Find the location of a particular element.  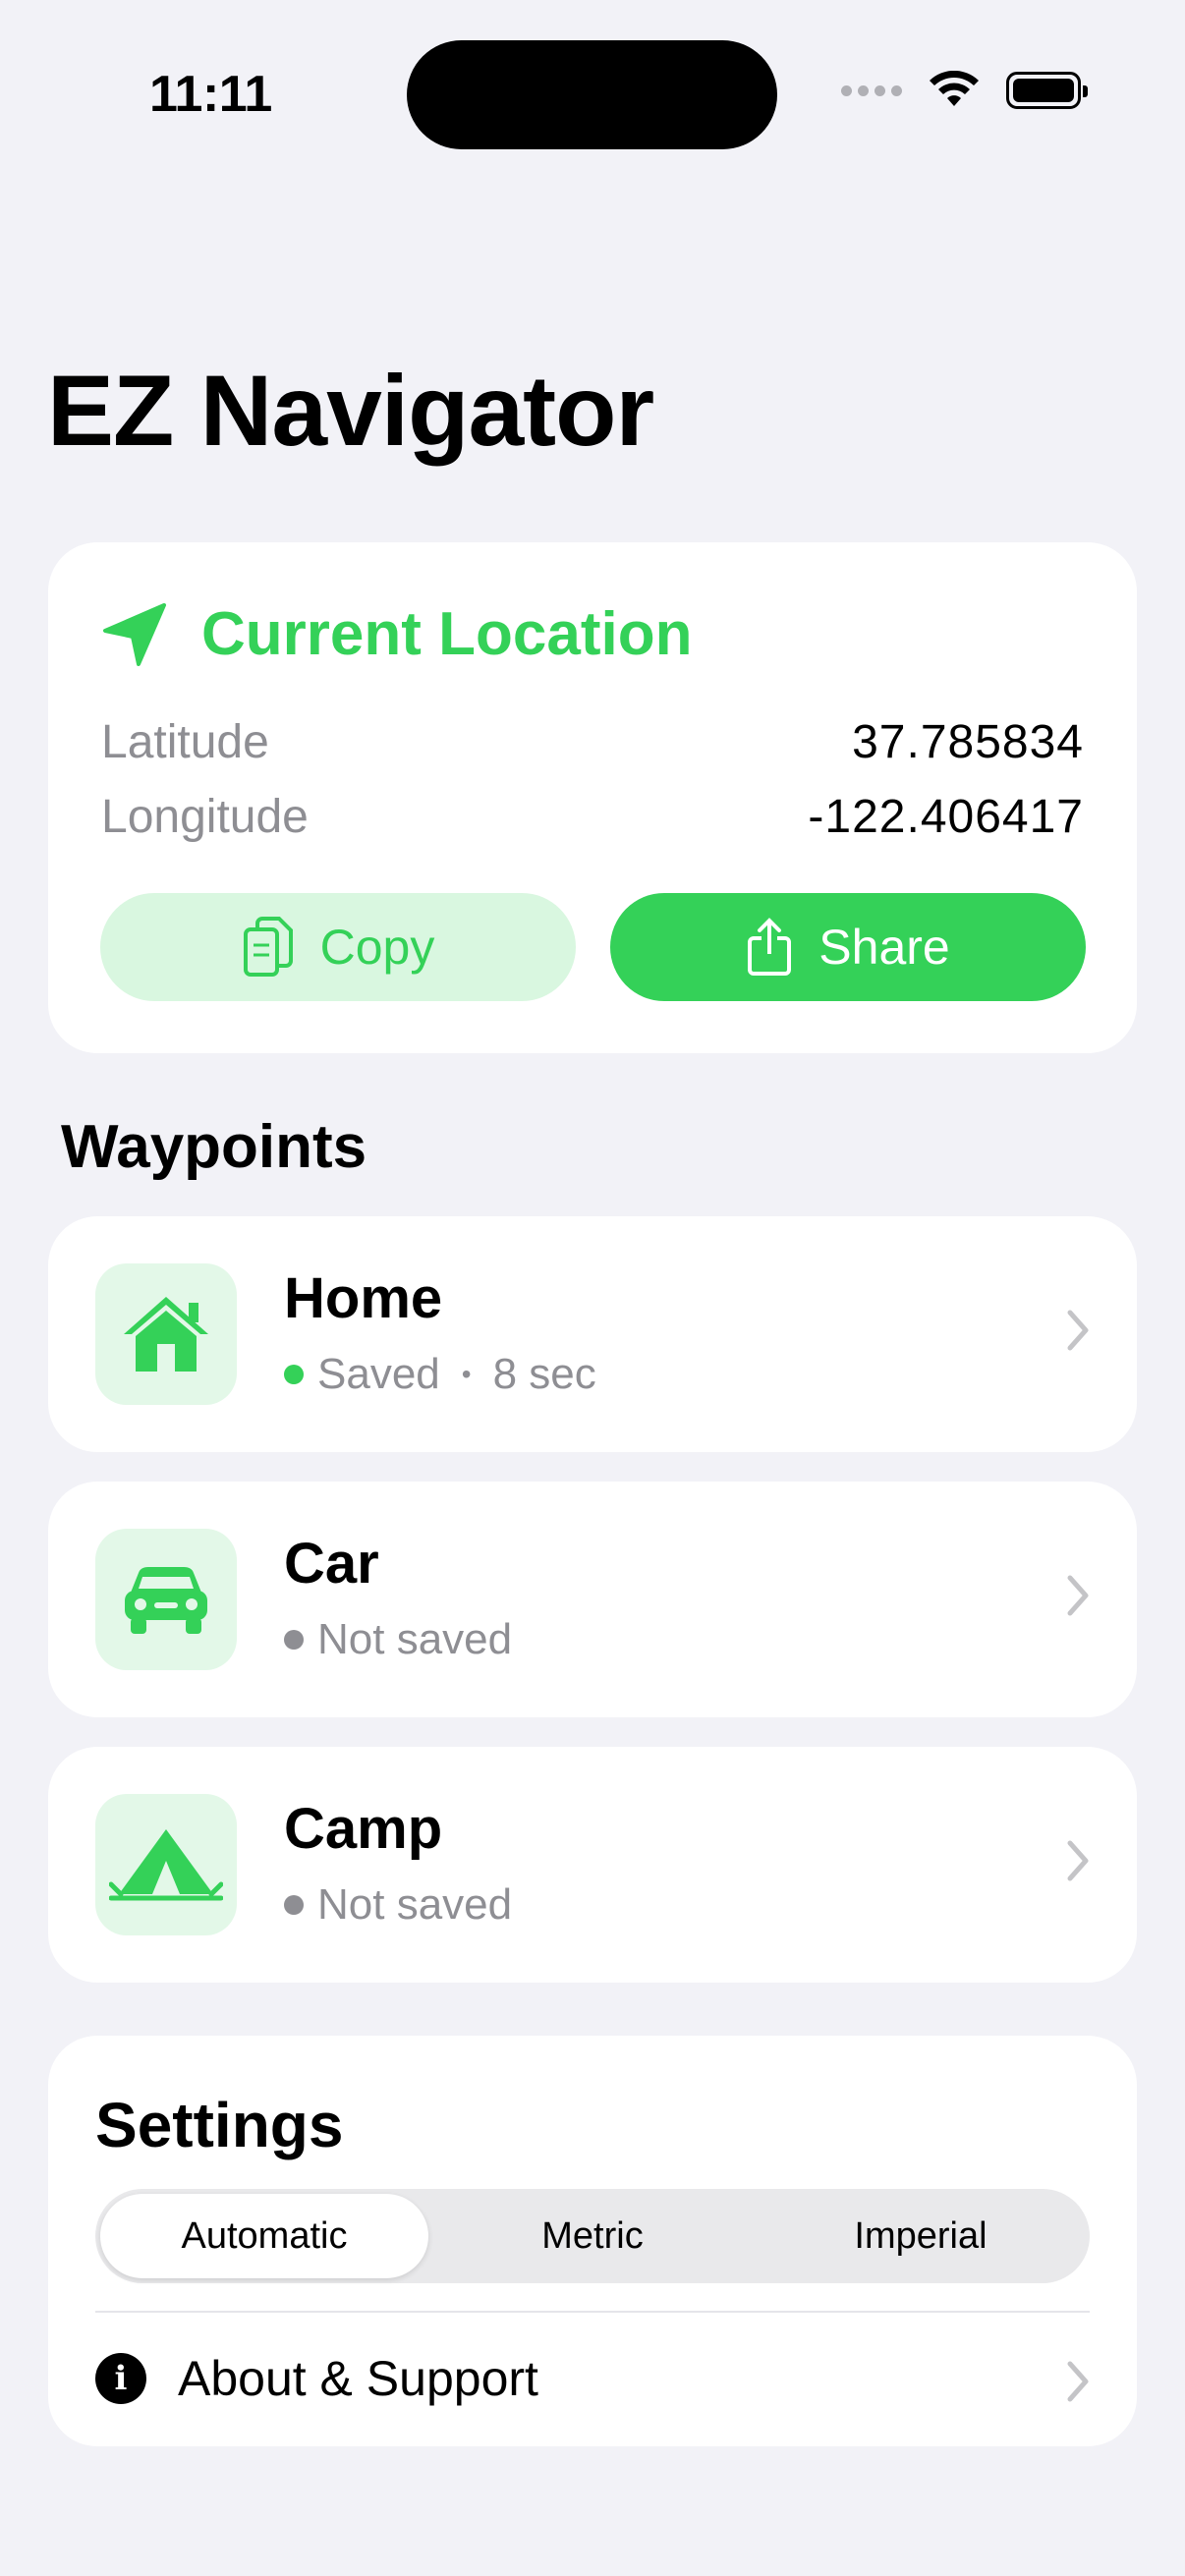

current-location-header: Current Location is located at coordinates (397, 634).